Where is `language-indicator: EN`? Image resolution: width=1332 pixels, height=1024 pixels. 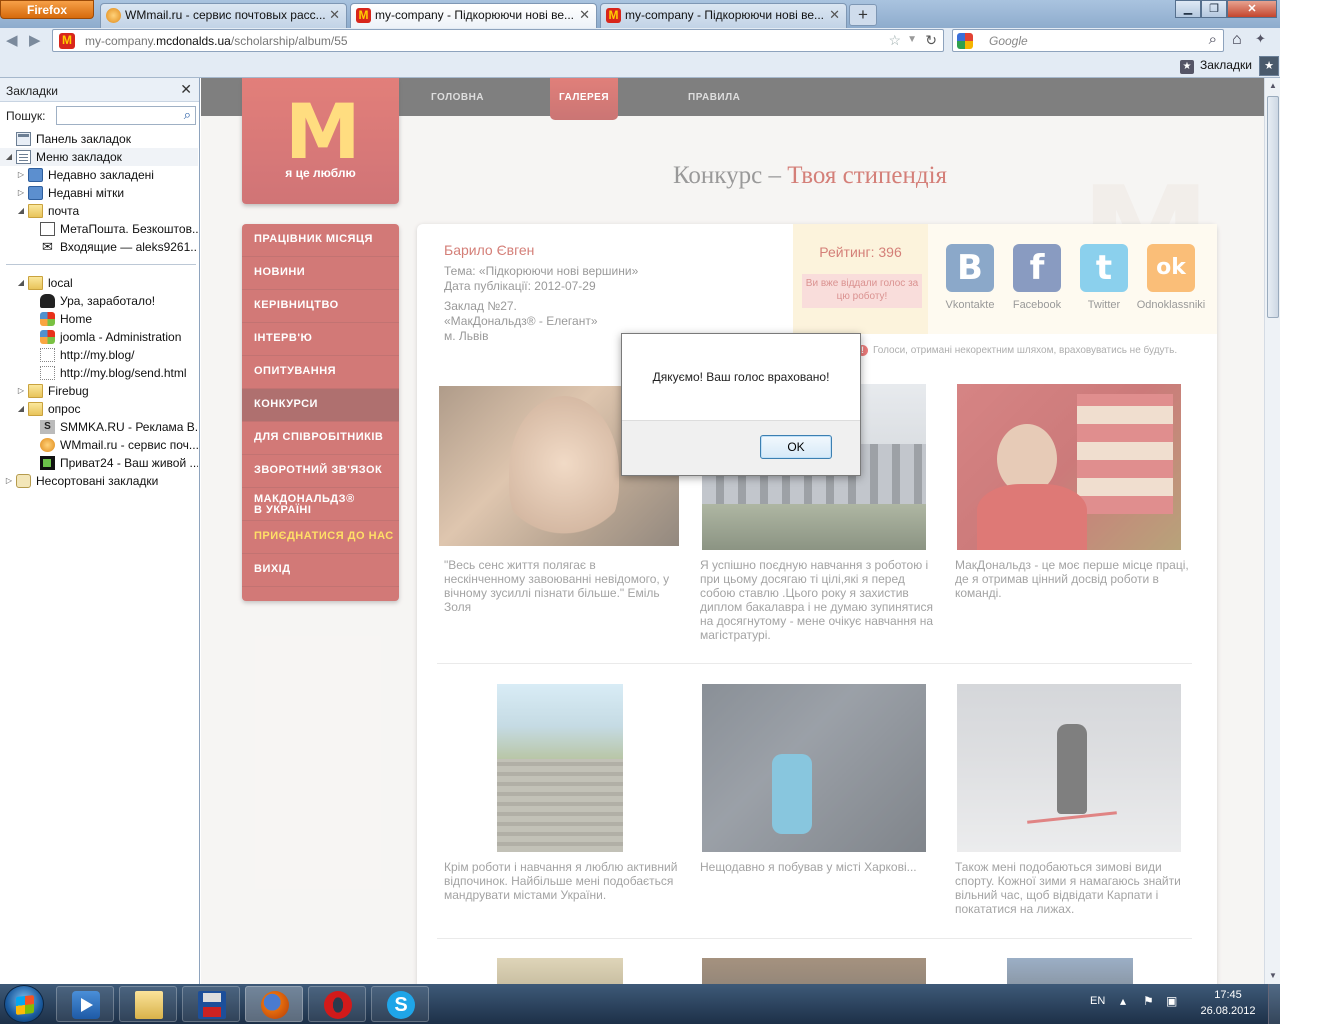
language-indicator: EN is located at coordinates (1097, 1001).